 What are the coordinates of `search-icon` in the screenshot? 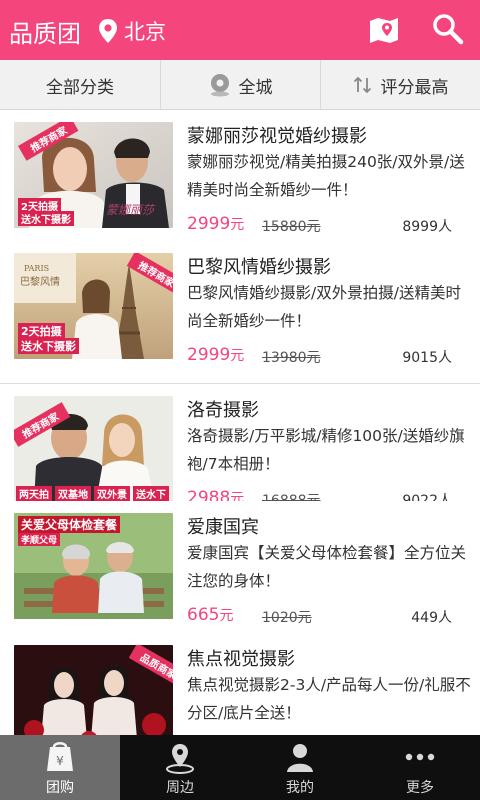 It's located at (448, 29).